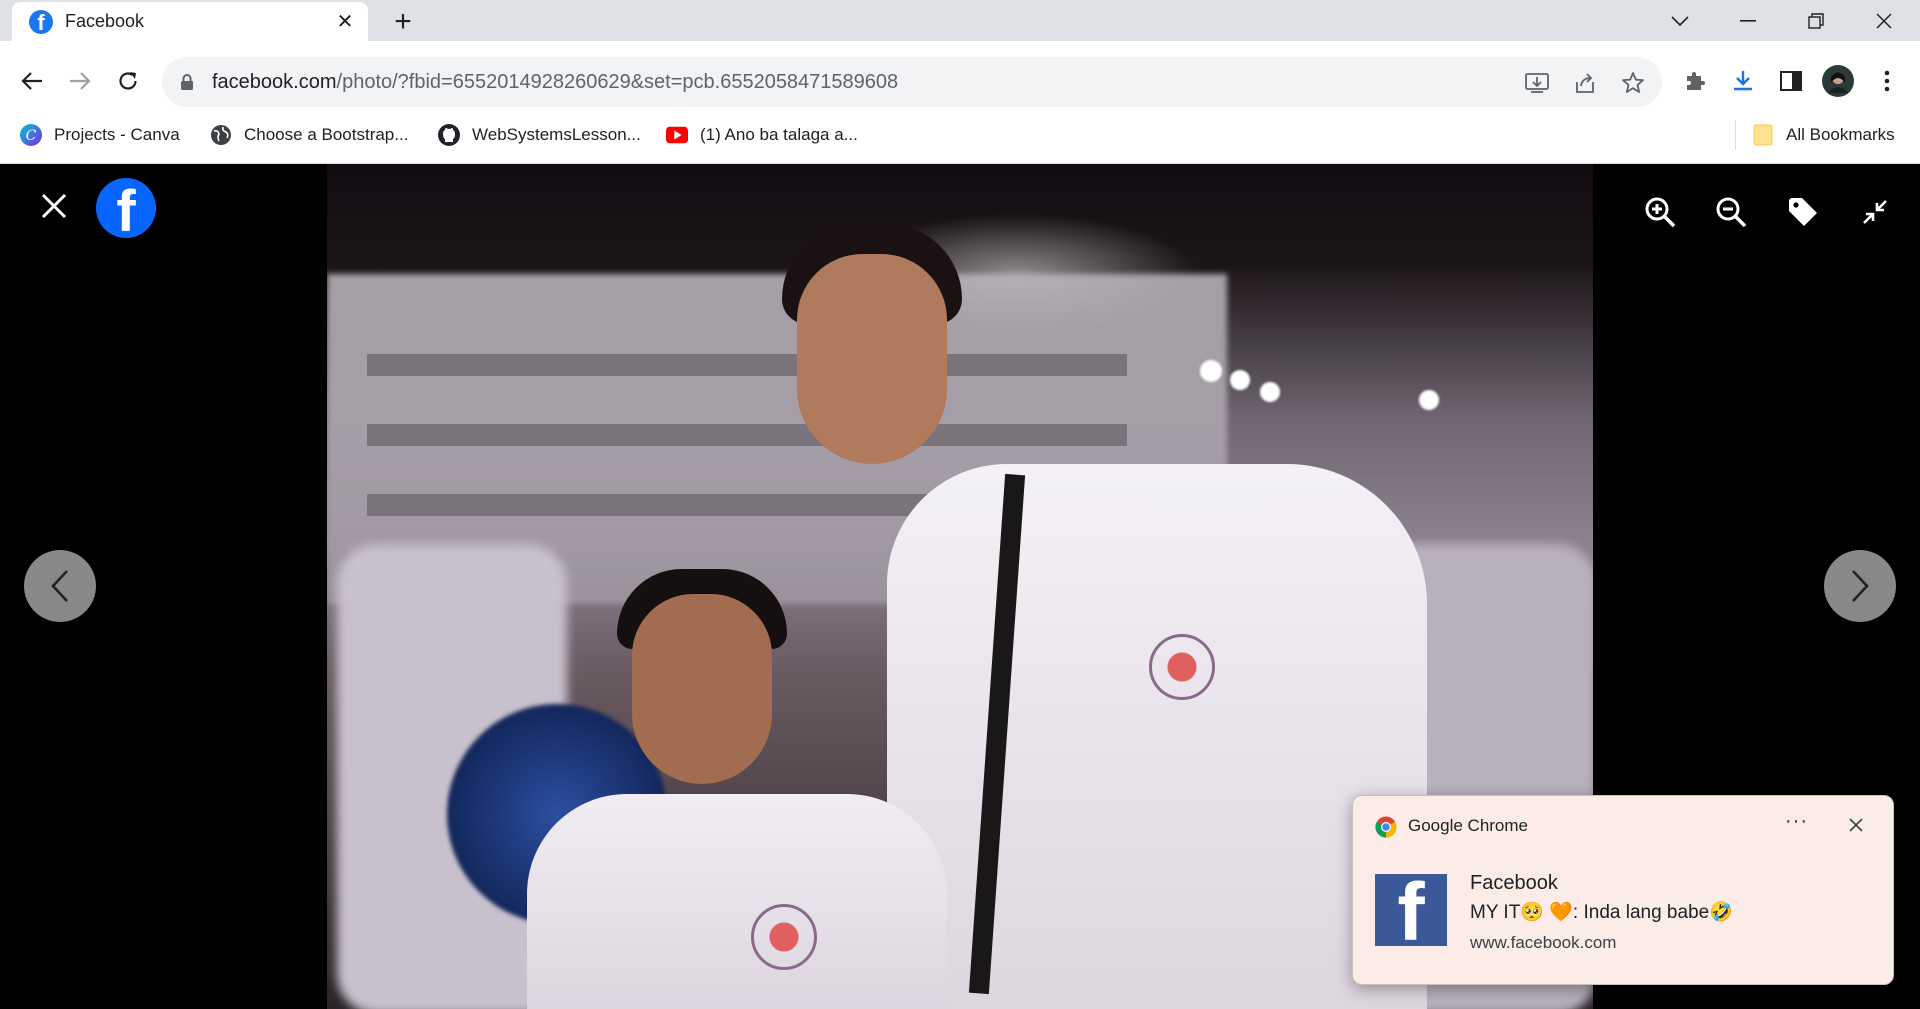  Describe the element at coordinates (1887, 81) in the screenshot. I see `menu-kebab-icon` at that location.